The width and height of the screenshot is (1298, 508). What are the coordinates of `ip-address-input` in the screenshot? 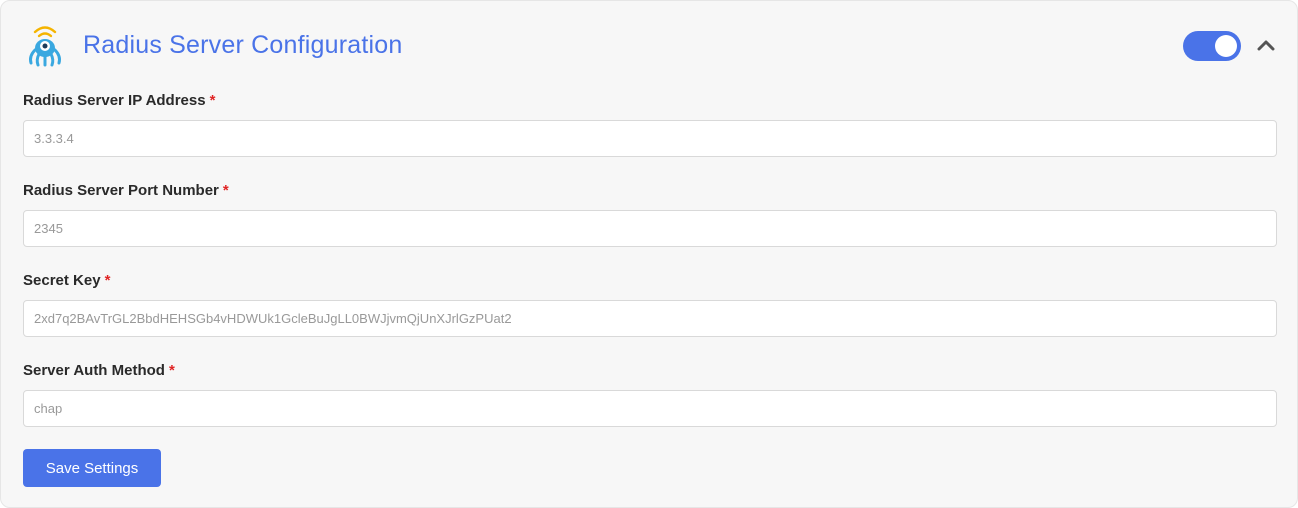 It's located at (650, 138).